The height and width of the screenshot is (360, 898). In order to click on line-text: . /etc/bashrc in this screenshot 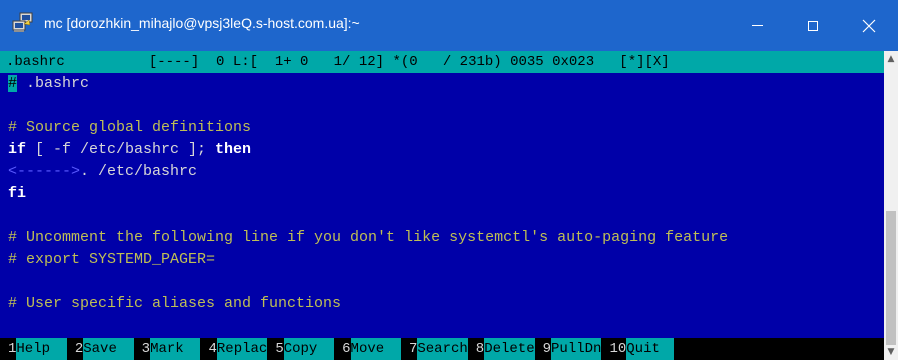, I will do `click(139, 171)`.